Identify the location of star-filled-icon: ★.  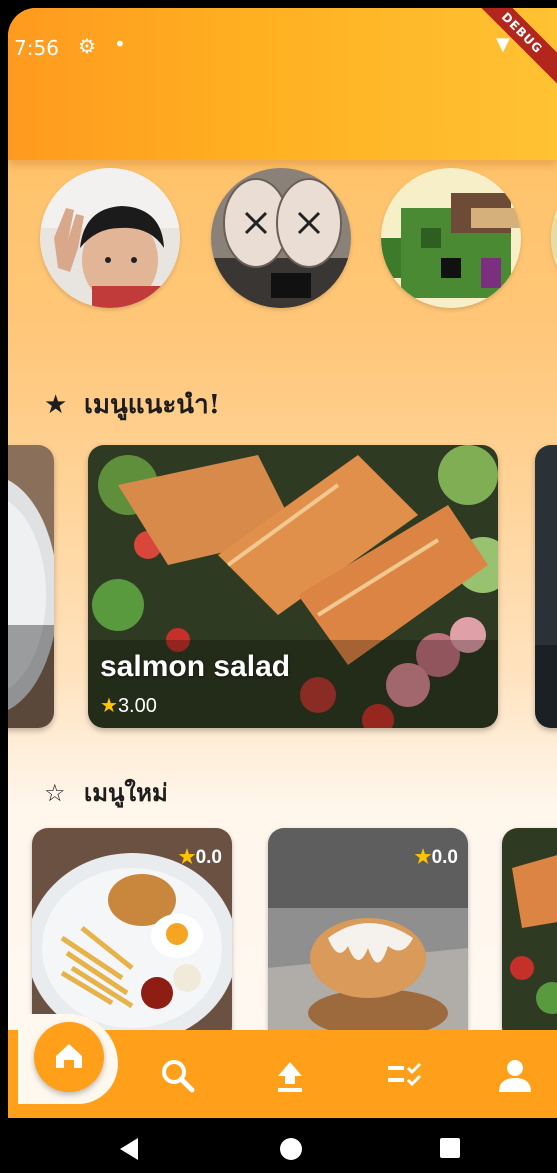
(56, 405).